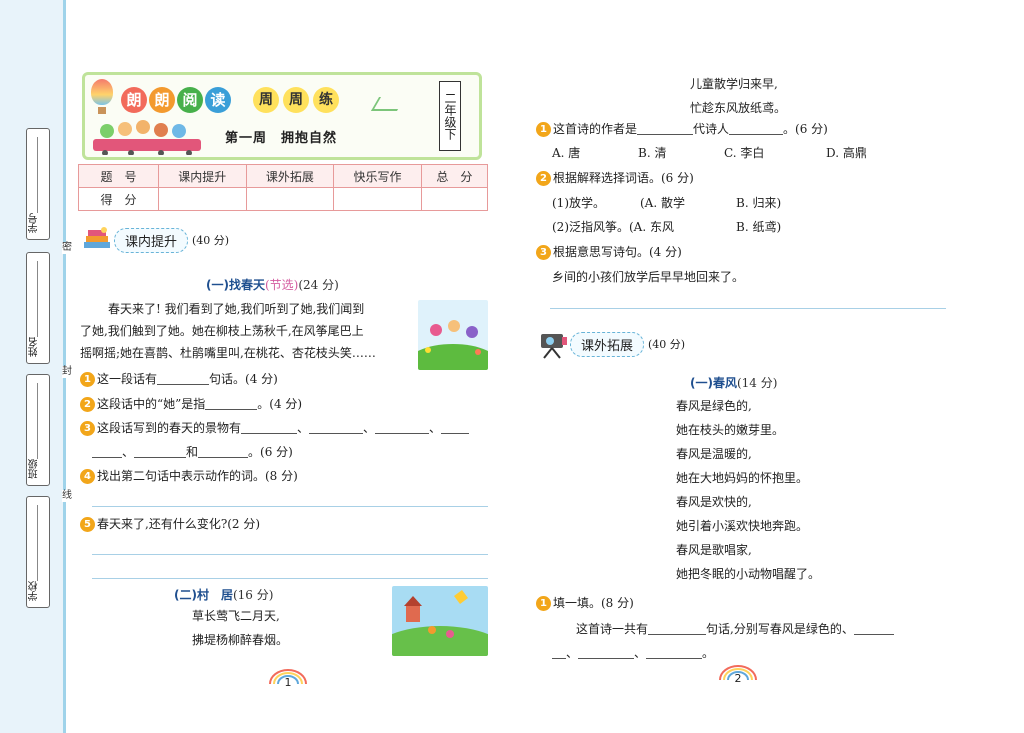 The image size is (1024, 733). I want to click on question-3: 3 这段话写到的春天的景物有、、、, so click(275, 428).